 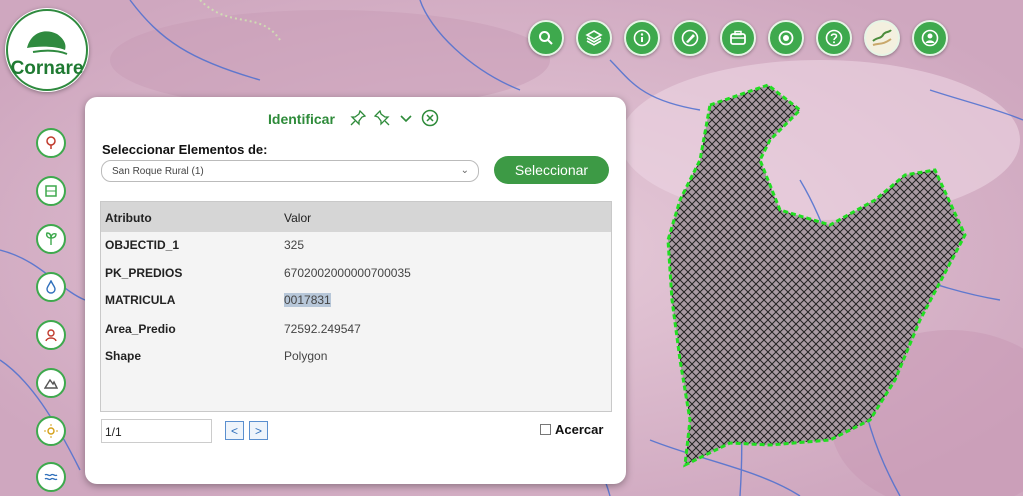 What do you see at coordinates (234, 430) in the screenshot?
I see `prev-button: <` at bounding box center [234, 430].